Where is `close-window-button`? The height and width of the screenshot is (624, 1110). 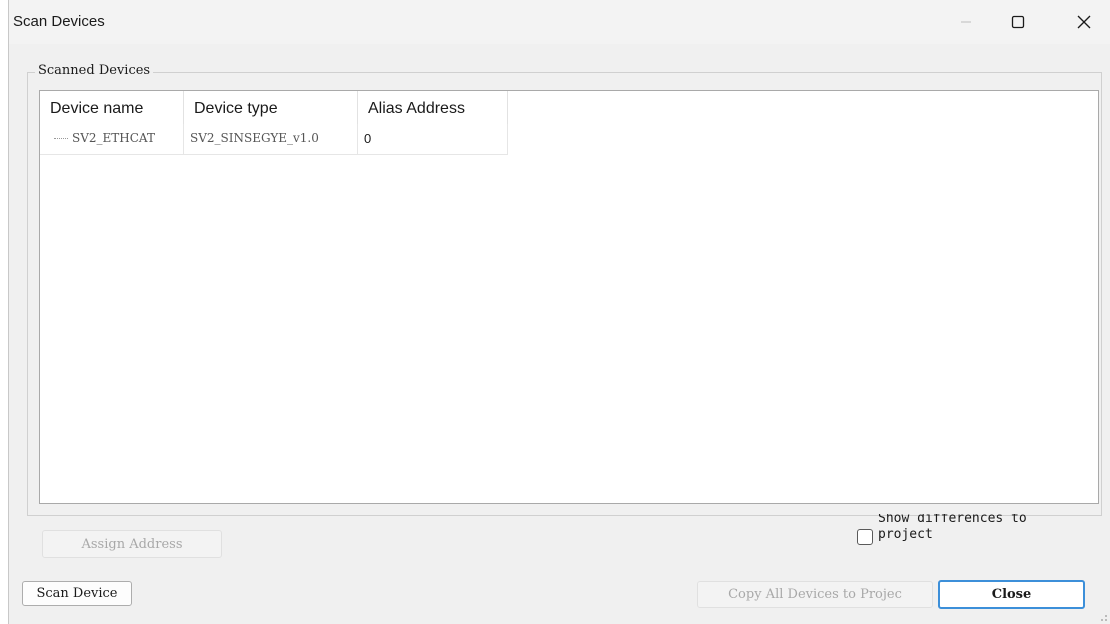 close-window-button is located at coordinates (1084, 22).